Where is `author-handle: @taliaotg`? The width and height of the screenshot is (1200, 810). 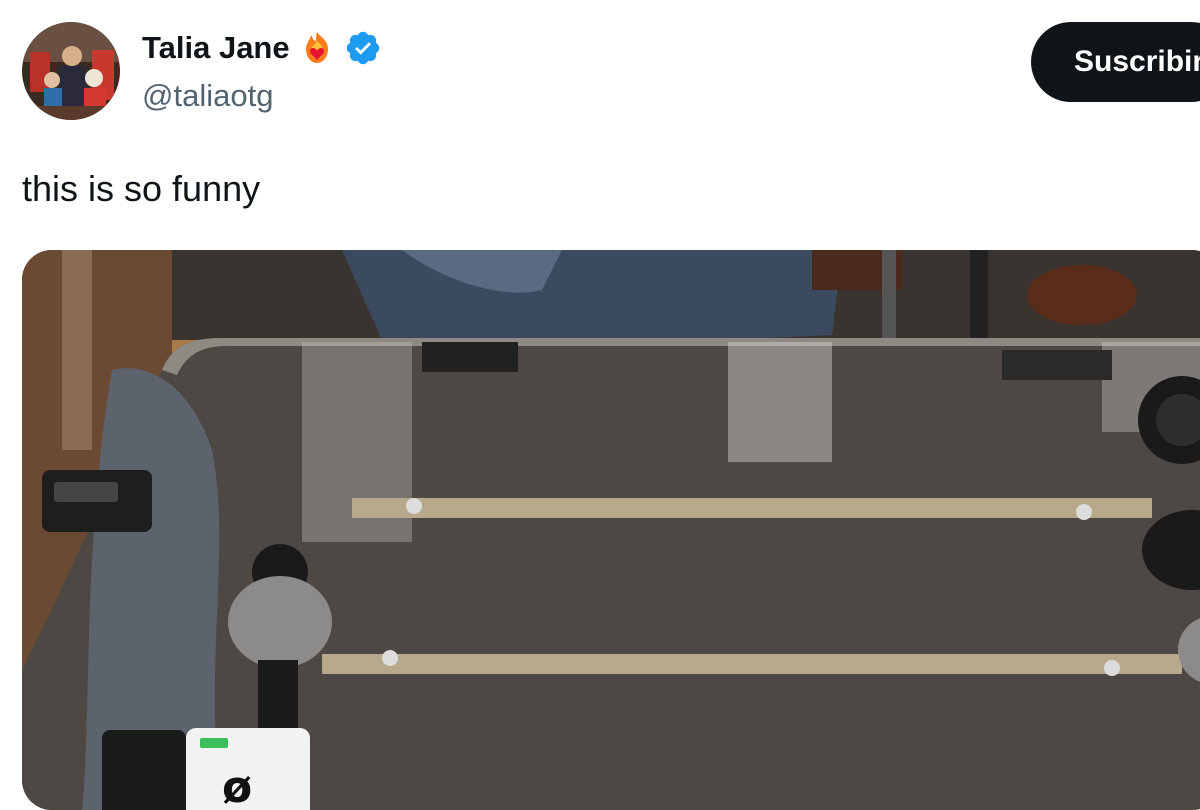 author-handle: @taliaotg is located at coordinates (262, 96).